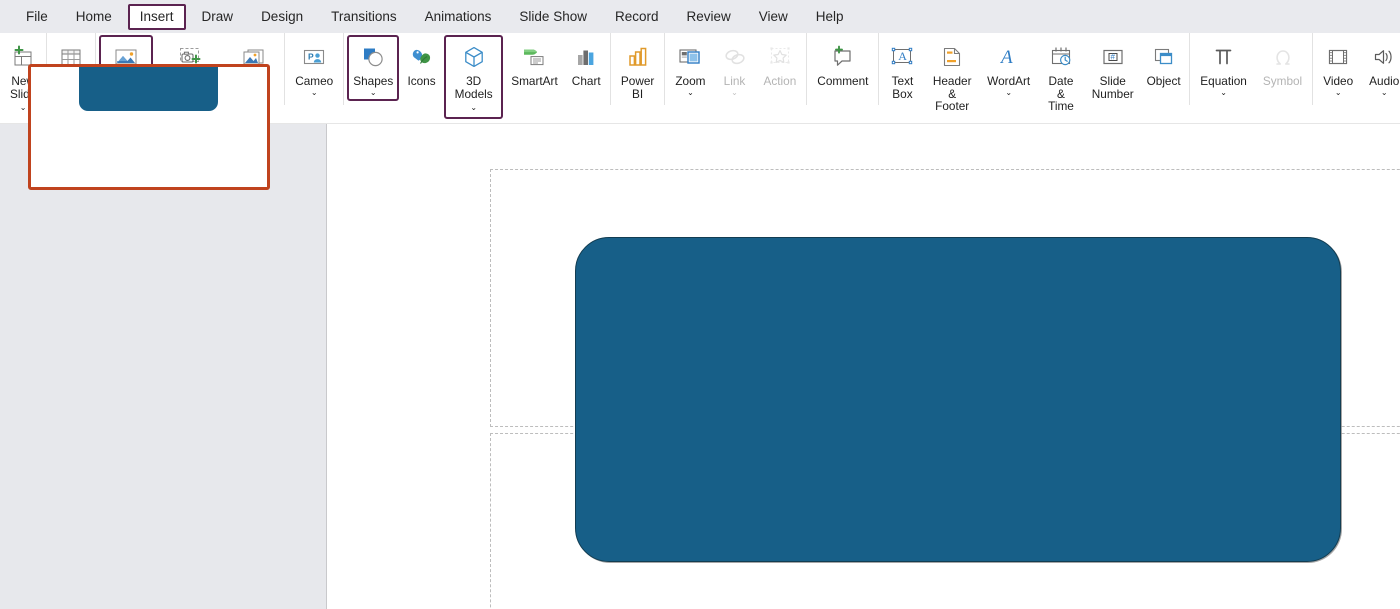 The height and width of the screenshot is (609, 1400). I want to click on comment-button: Comment, so click(842, 63).